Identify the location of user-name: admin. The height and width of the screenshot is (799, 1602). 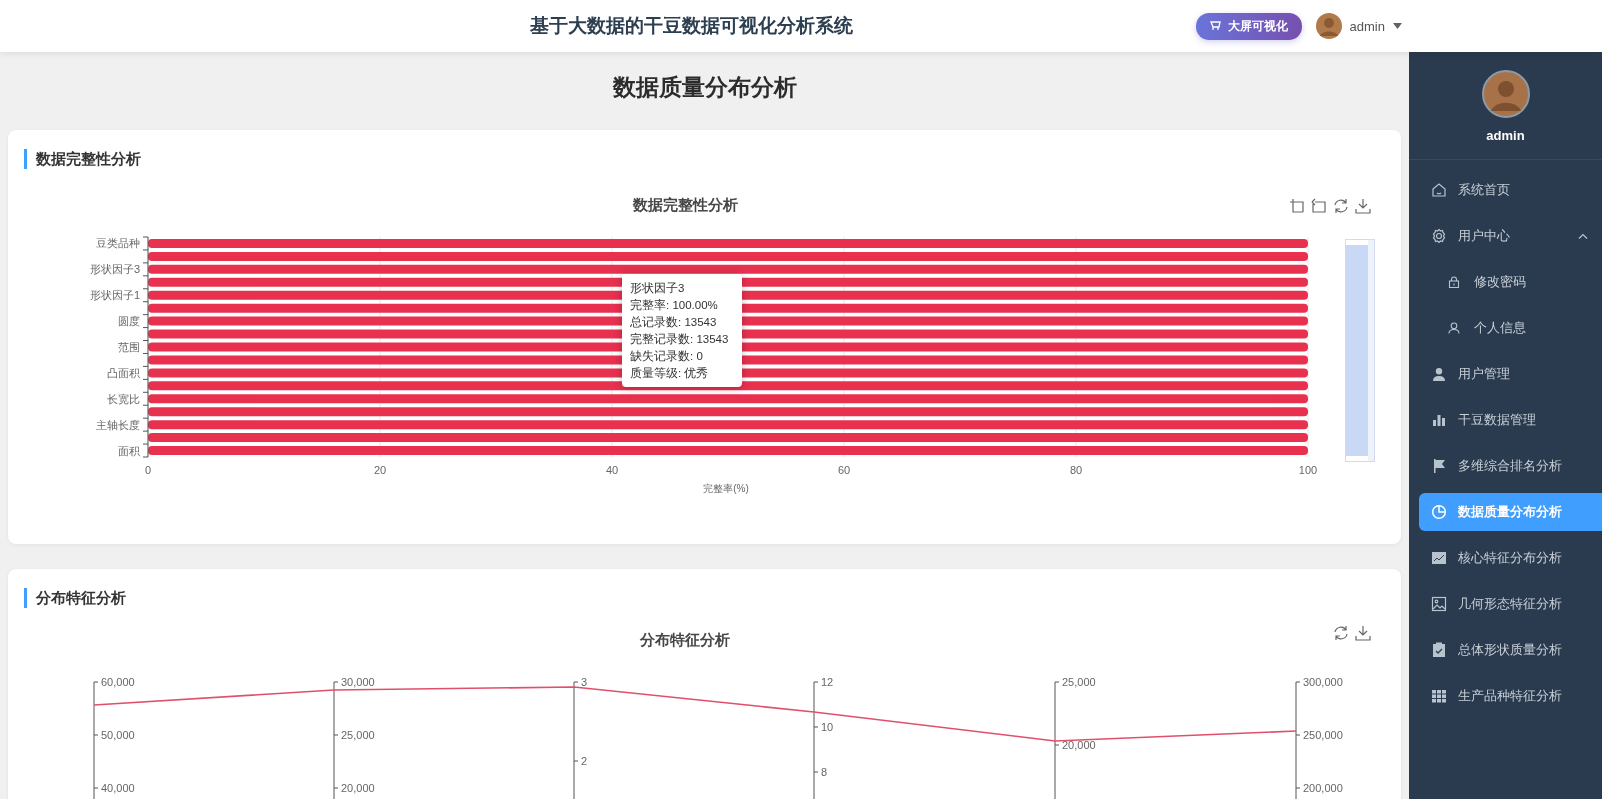
(1367, 26).